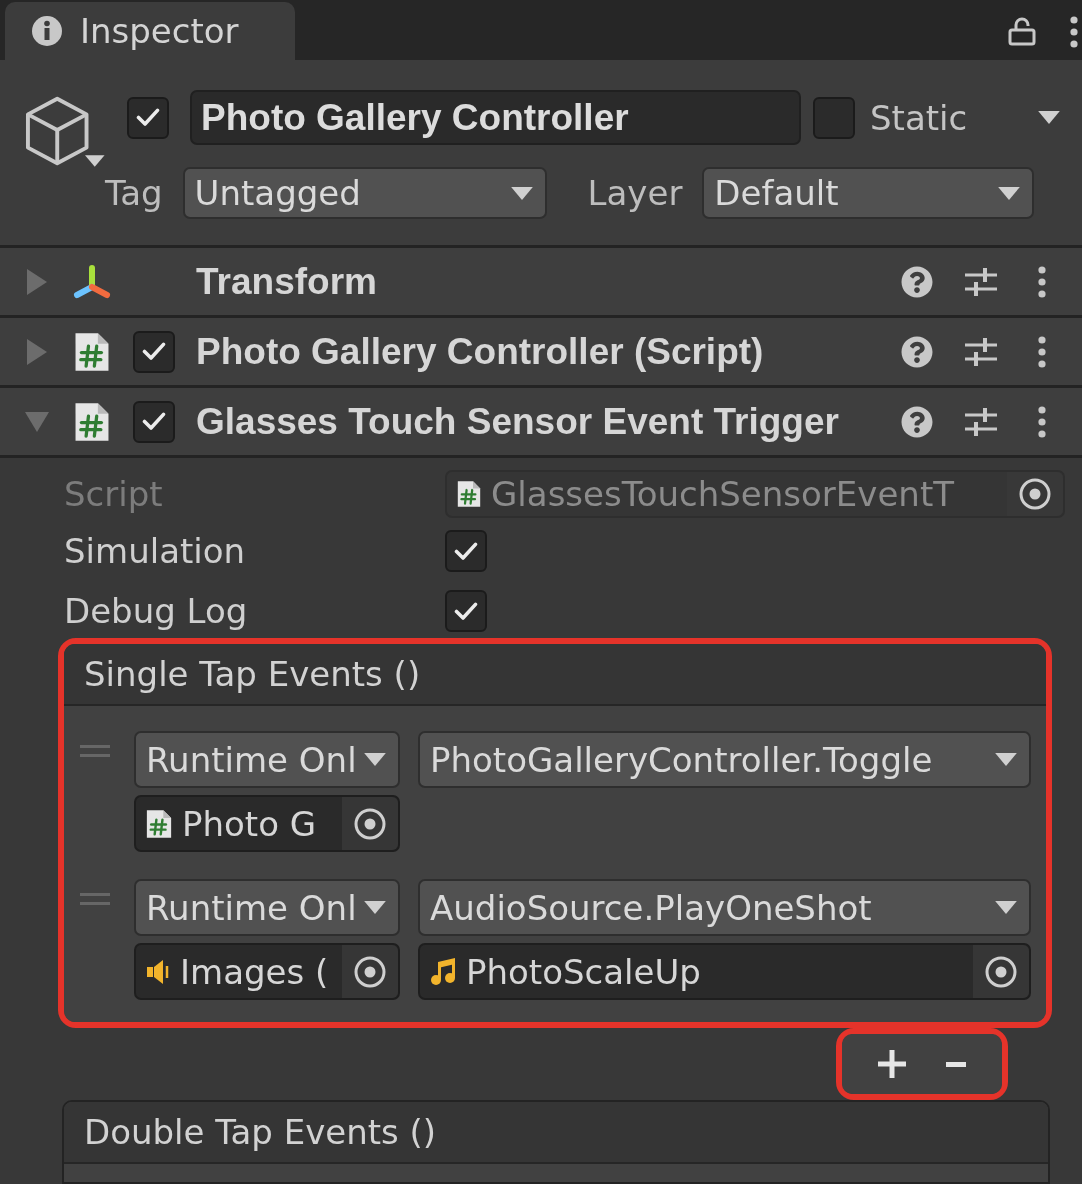  I want to click on plus-icon, so click(892, 1064).